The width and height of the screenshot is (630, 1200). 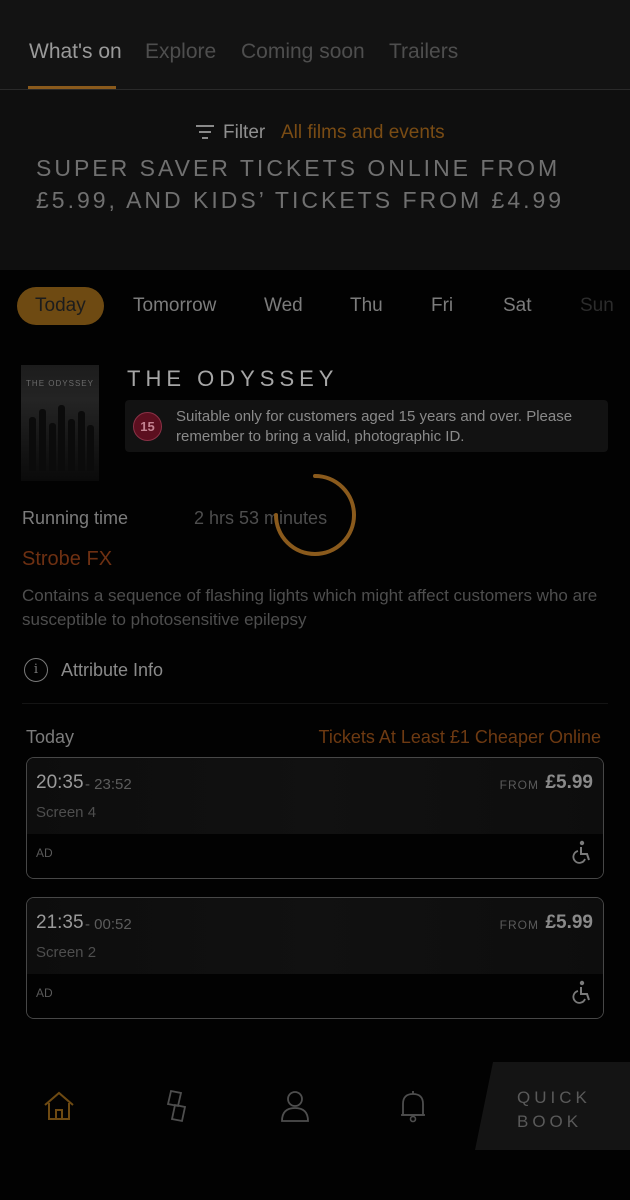 What do you see at coordinates (363, 133) in the screenshot?
I see `filter-value: All films and events` at bounding box center [363, 133].